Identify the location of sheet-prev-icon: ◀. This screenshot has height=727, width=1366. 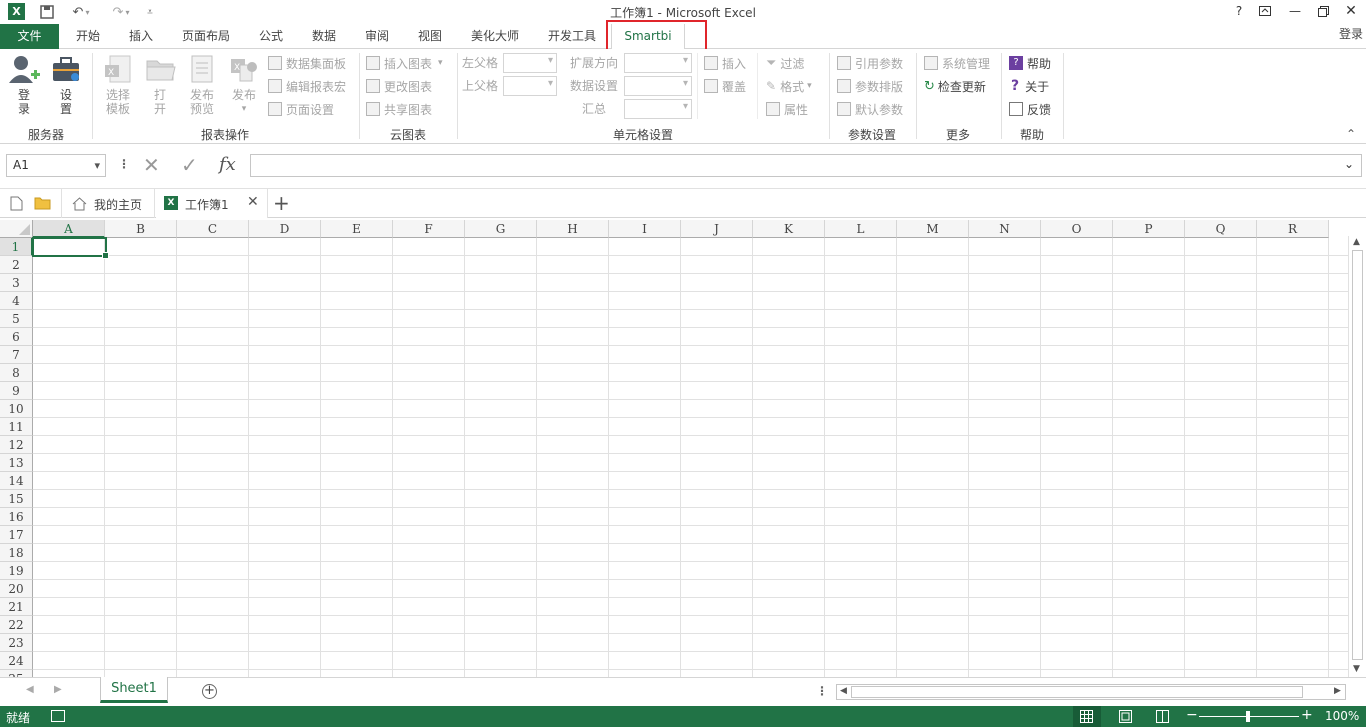
(30, 689).